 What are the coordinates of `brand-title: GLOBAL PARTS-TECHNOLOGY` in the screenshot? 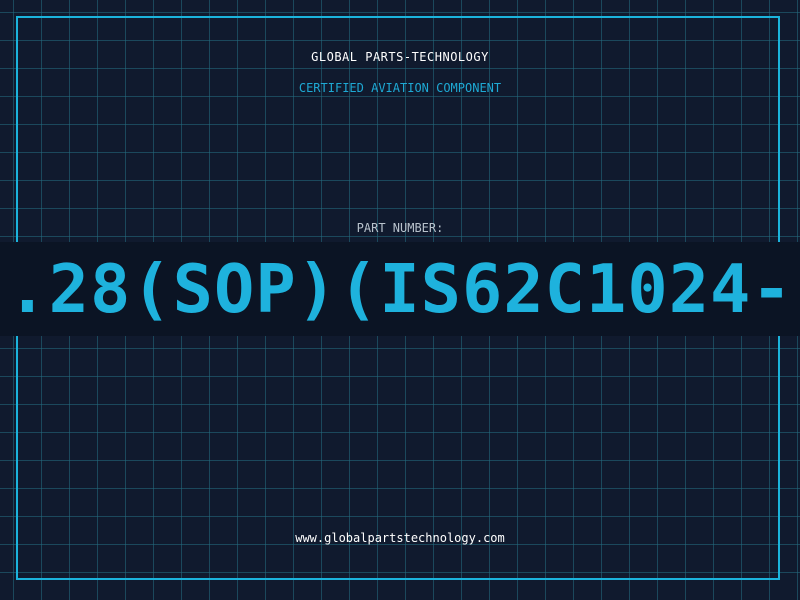 It's located at (400, 57).